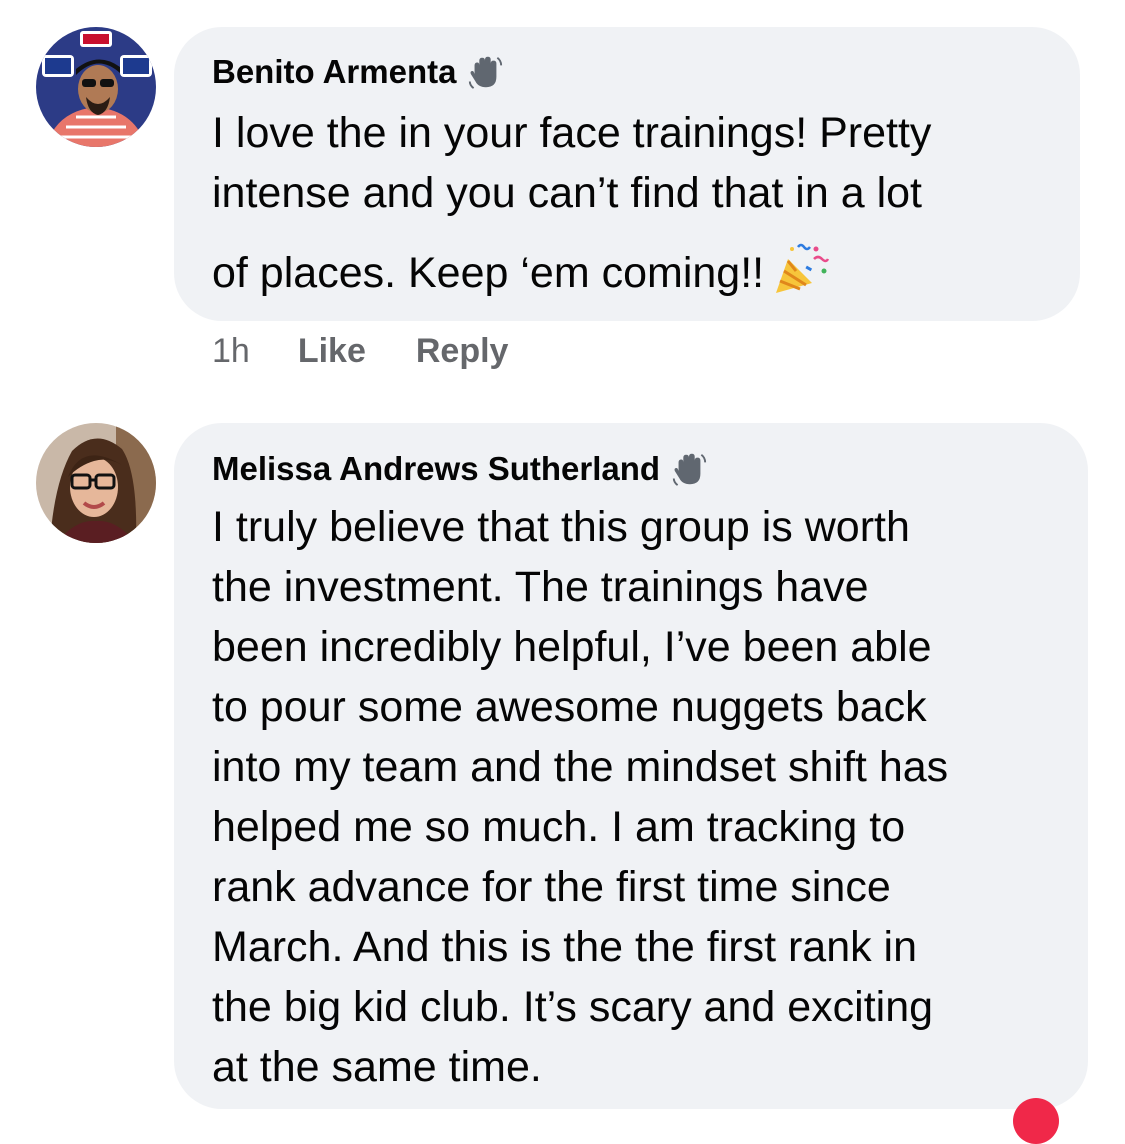  I want to click on comment-author: Benito Armenta, so click(358, 72).